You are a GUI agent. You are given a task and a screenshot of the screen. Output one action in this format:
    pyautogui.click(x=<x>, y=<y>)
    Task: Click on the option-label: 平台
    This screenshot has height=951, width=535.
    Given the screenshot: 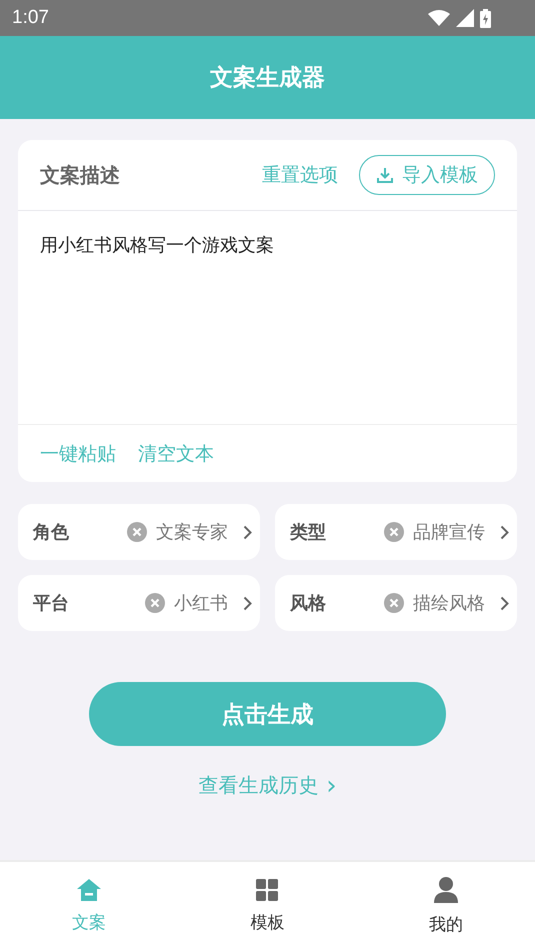 What is the action you would take?
    pyautogui.click(x=51, y=603)
    